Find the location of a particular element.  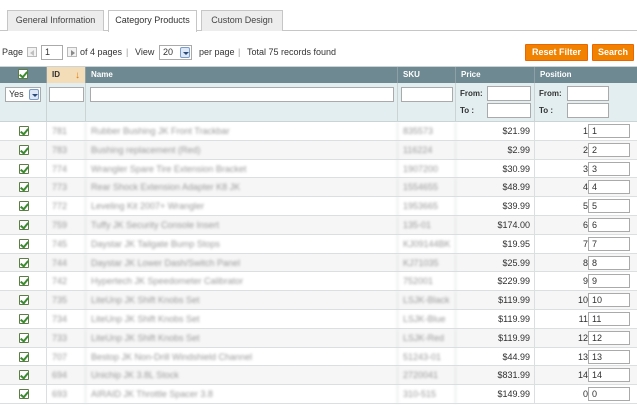

in-category-select: Yes is located at coordinates (23, 94).